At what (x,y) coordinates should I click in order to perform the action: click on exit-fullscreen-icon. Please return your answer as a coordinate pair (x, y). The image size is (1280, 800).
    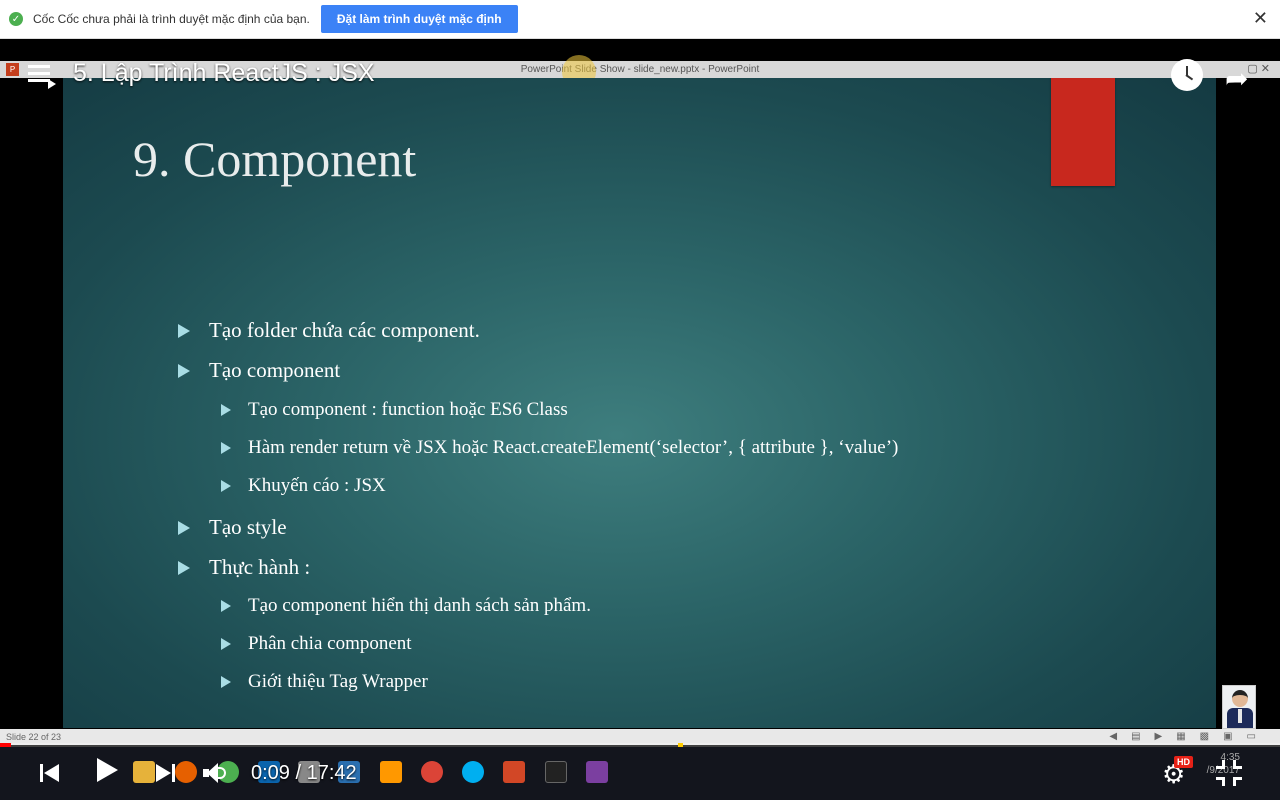
    Looking at the image, I should click on (1229, 773).